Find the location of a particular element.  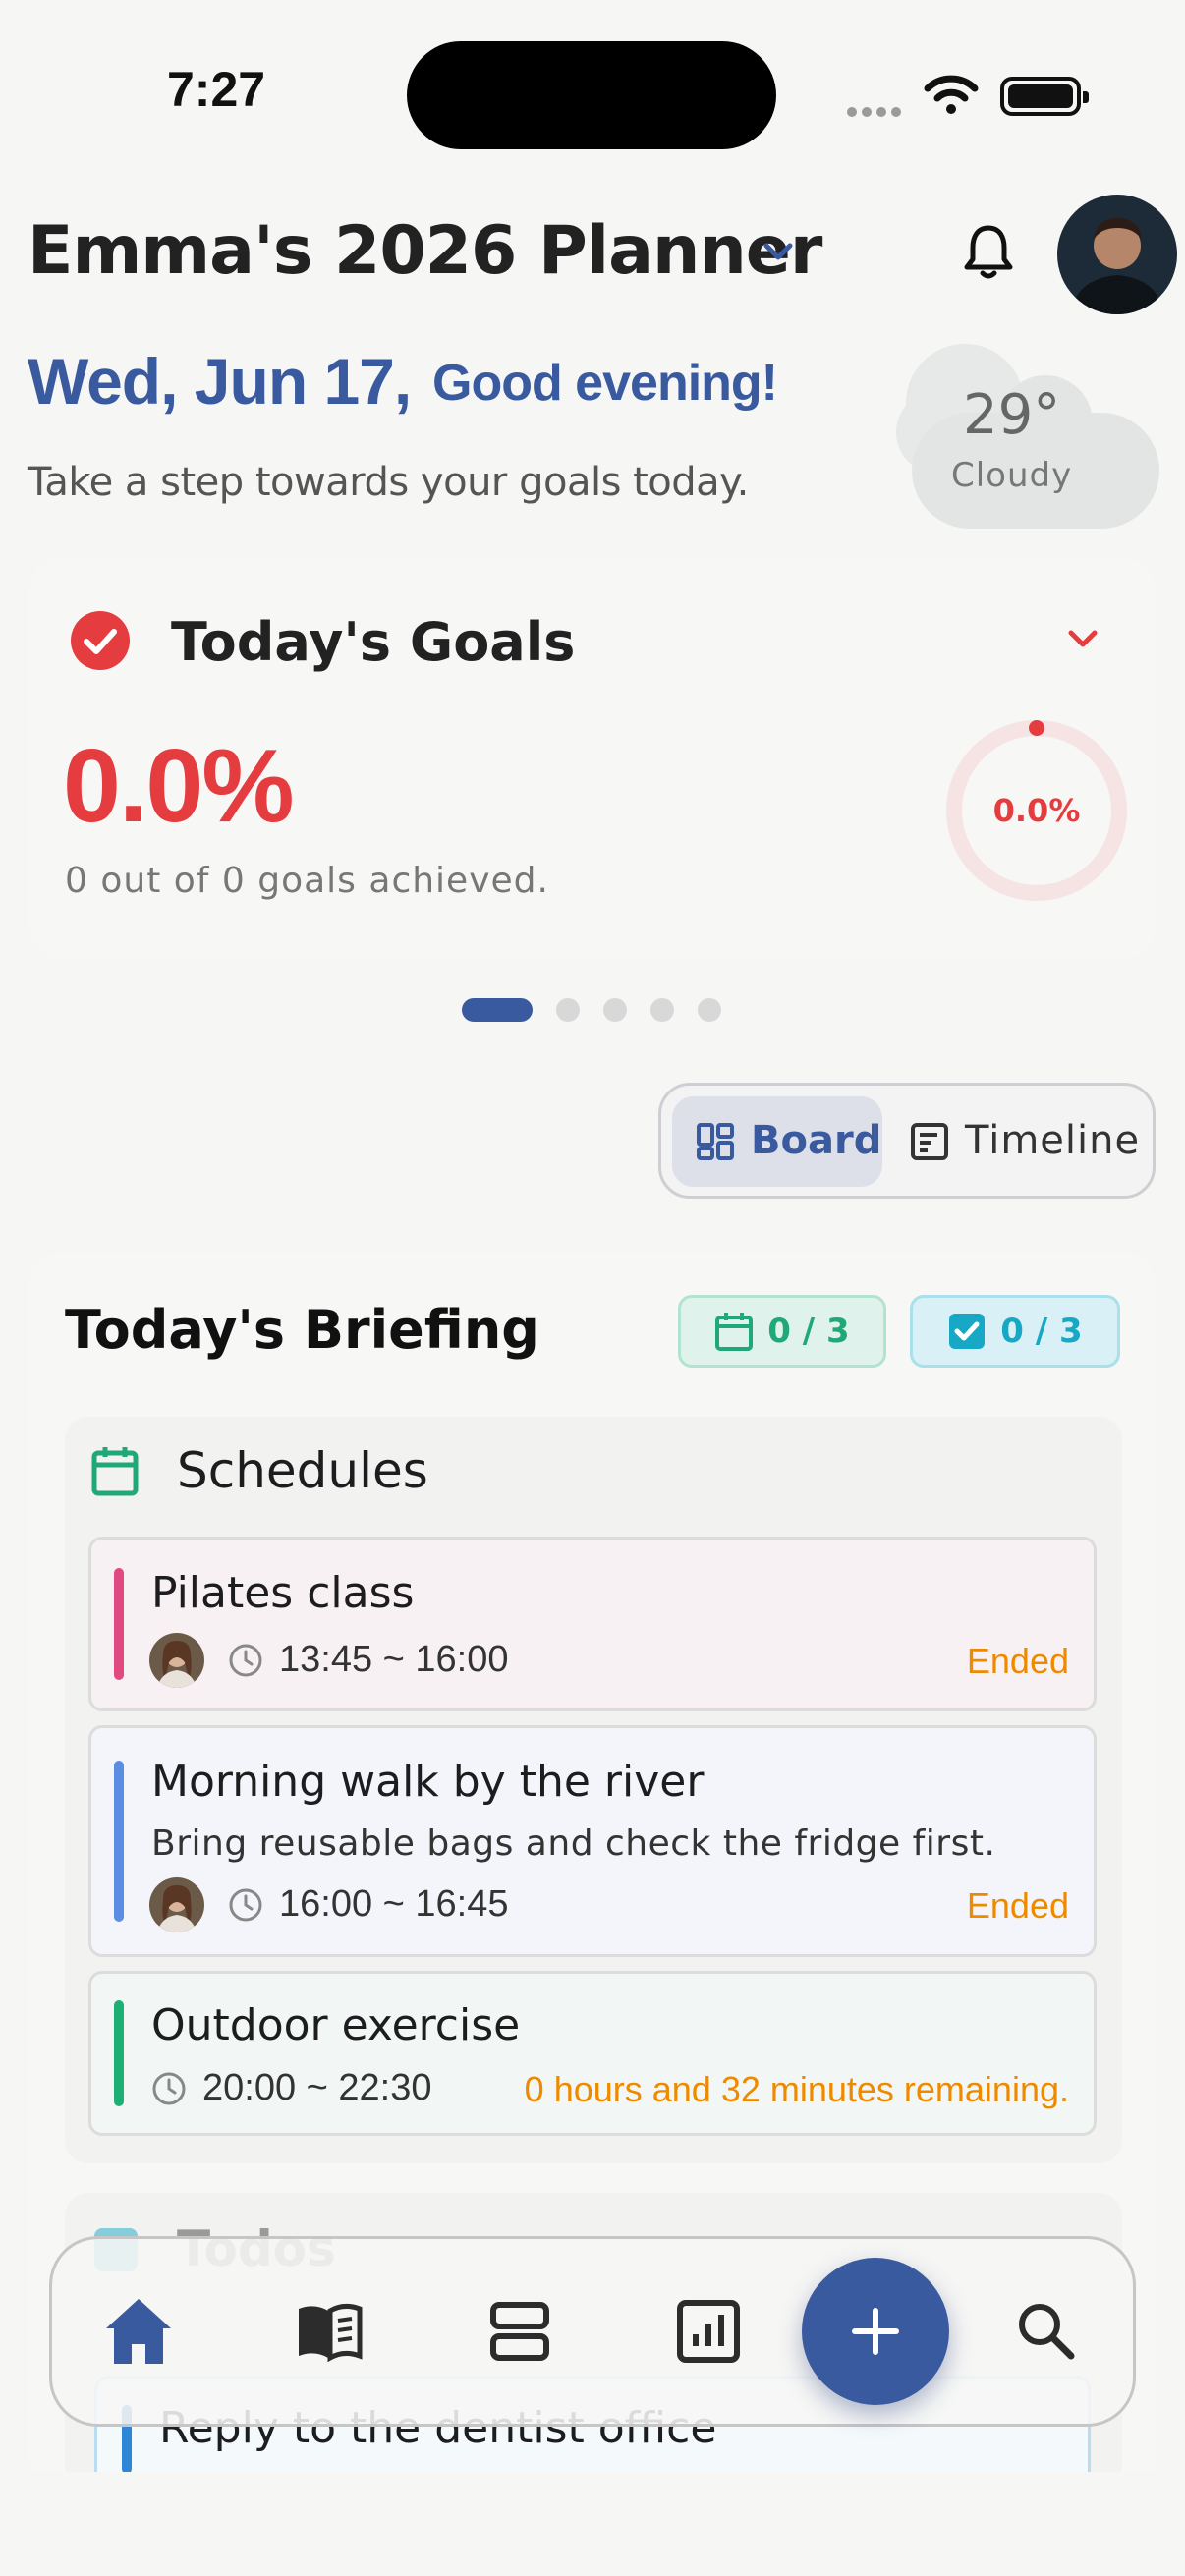

plus-icon is located at coordinates (876, 2331).